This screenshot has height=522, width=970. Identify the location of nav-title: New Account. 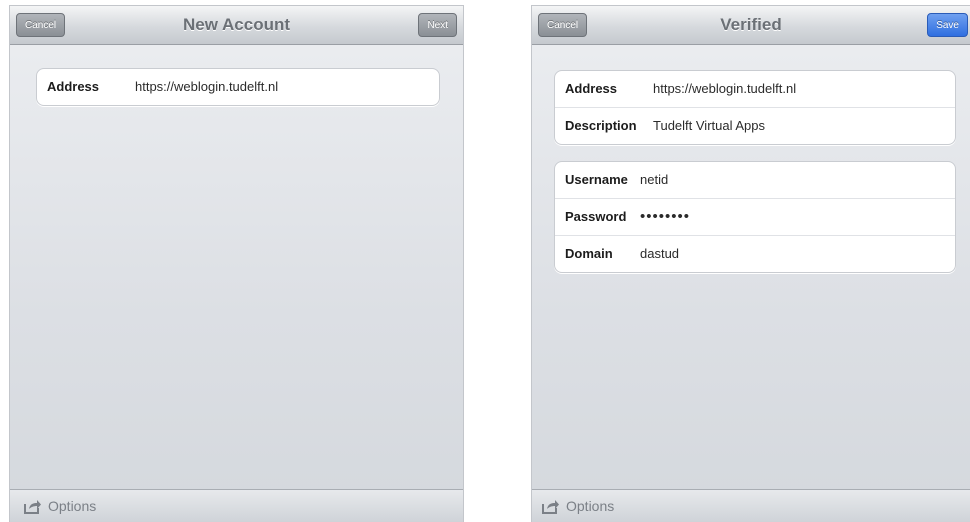
(236, 24).